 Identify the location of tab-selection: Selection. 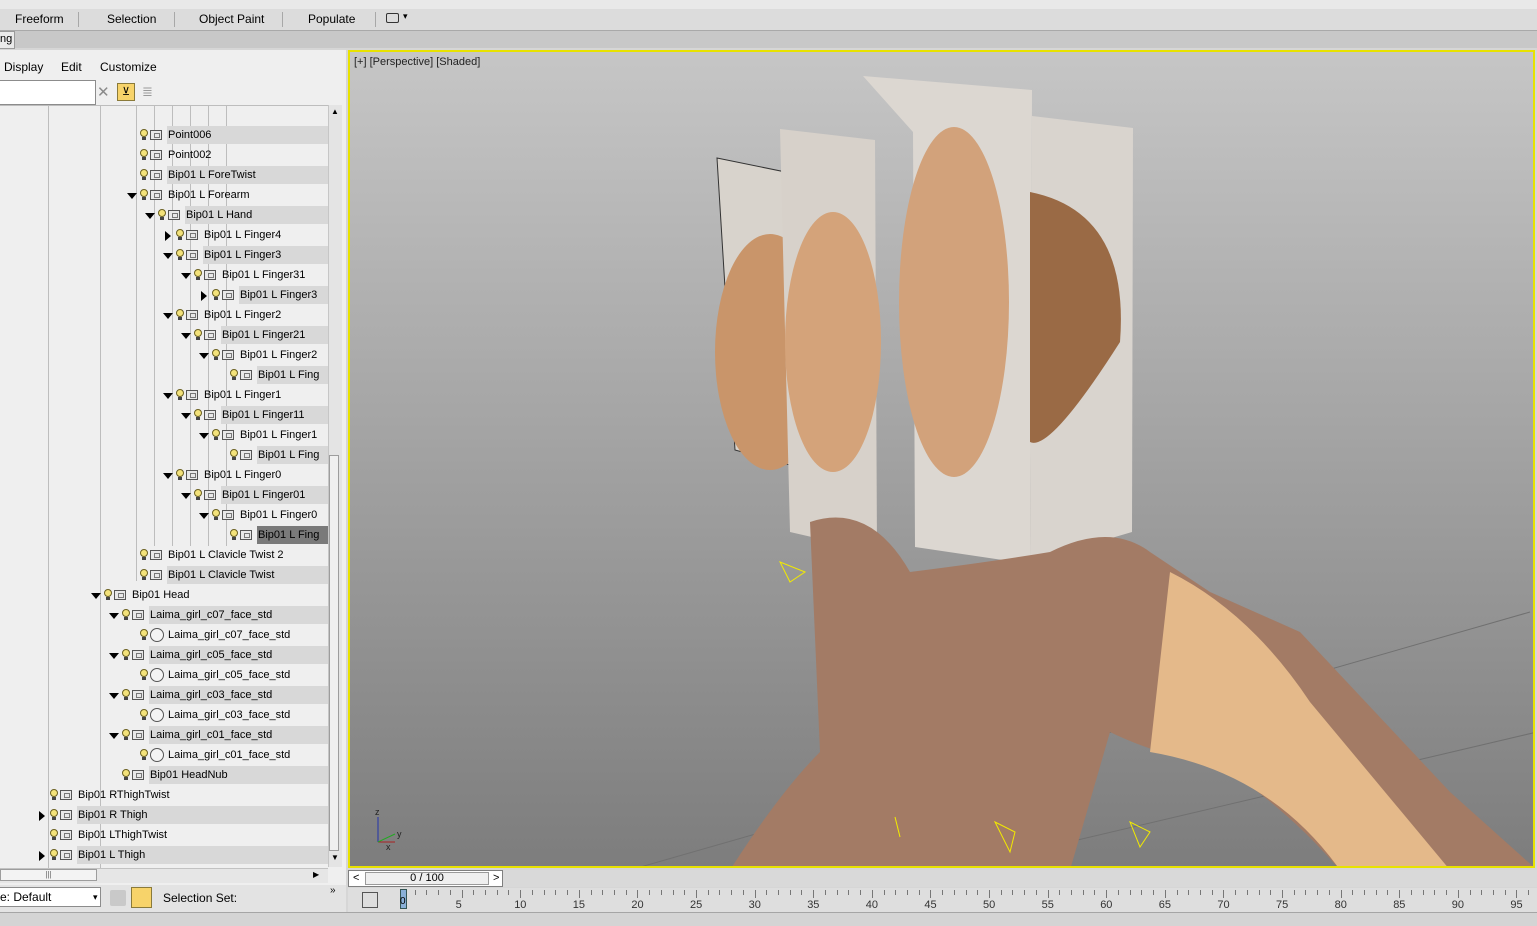
(131, 19).